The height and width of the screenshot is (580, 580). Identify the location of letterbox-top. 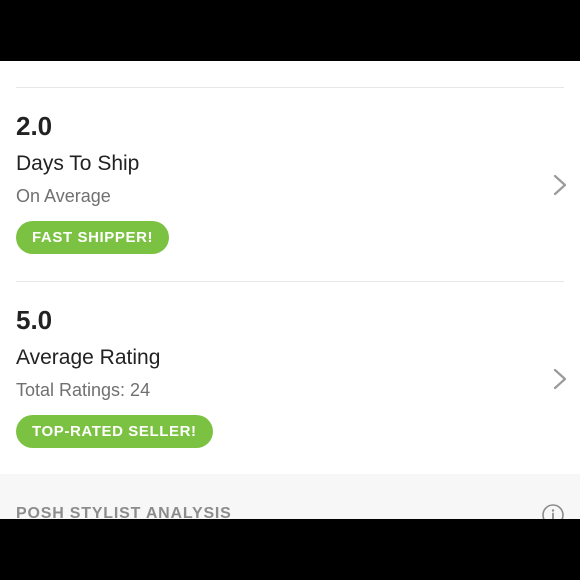
(290, 30).